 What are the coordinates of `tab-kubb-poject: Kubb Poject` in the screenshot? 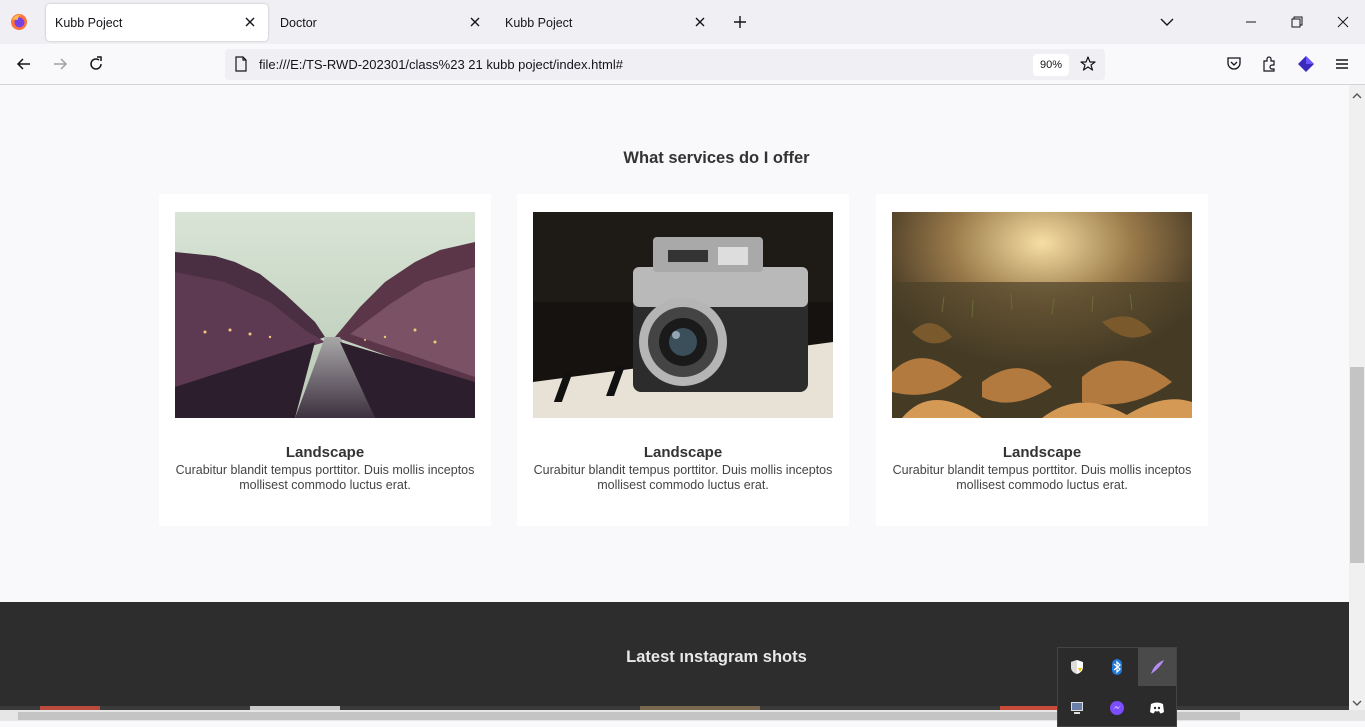 It's located at (157, 22).